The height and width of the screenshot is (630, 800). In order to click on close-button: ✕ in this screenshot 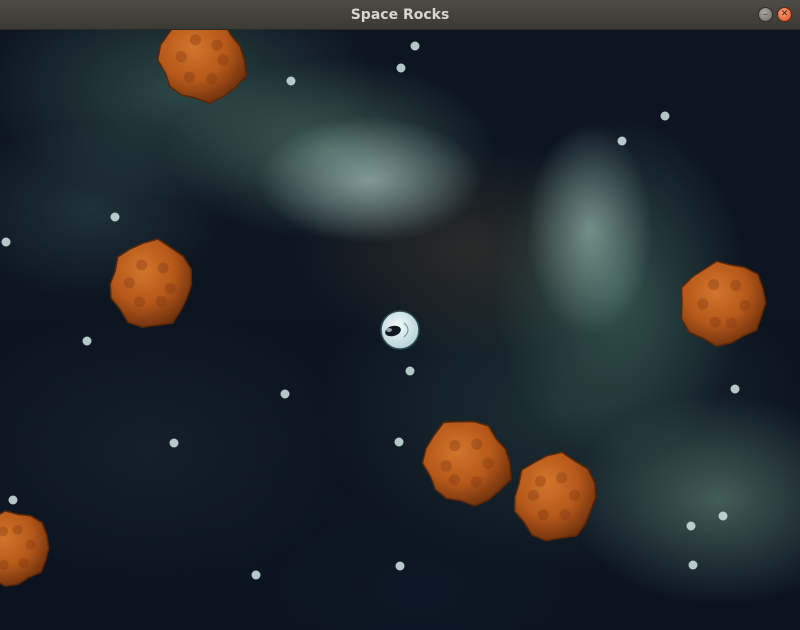, I will do `click(784, 14)`.